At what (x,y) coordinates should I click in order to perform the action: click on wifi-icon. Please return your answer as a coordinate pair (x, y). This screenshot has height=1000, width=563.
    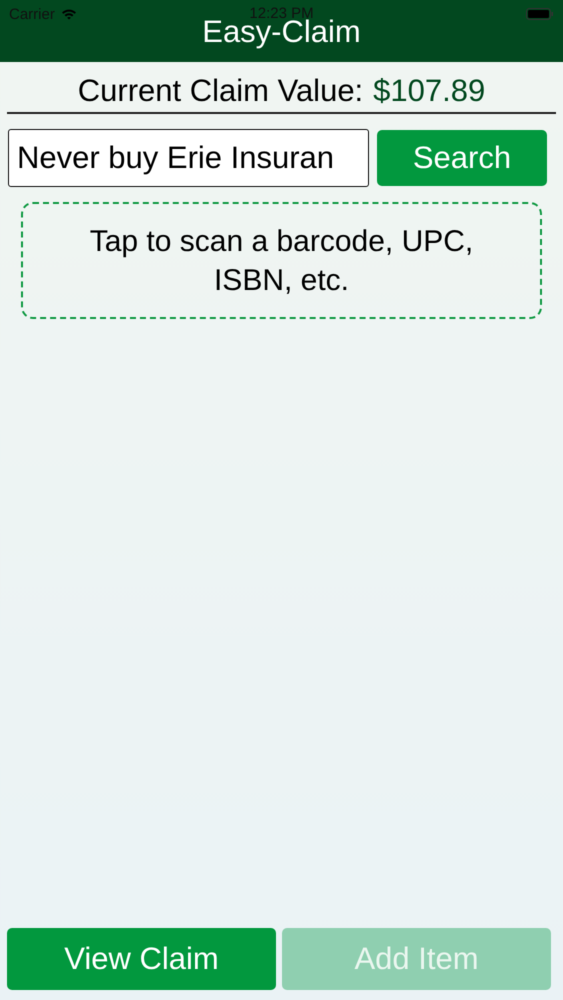
    Looking at the image, I should click on (68, 14).